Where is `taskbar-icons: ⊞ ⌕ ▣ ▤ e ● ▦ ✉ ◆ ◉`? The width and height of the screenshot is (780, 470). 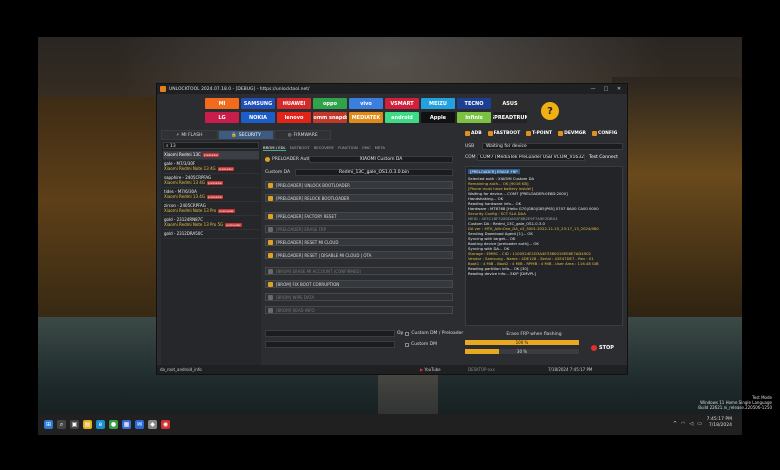 taskbar-icons: ⊞ ⌕ ▣ ▤ e ● ▦ ✉ ◆ ◉ is located at coordinates (107, 424).